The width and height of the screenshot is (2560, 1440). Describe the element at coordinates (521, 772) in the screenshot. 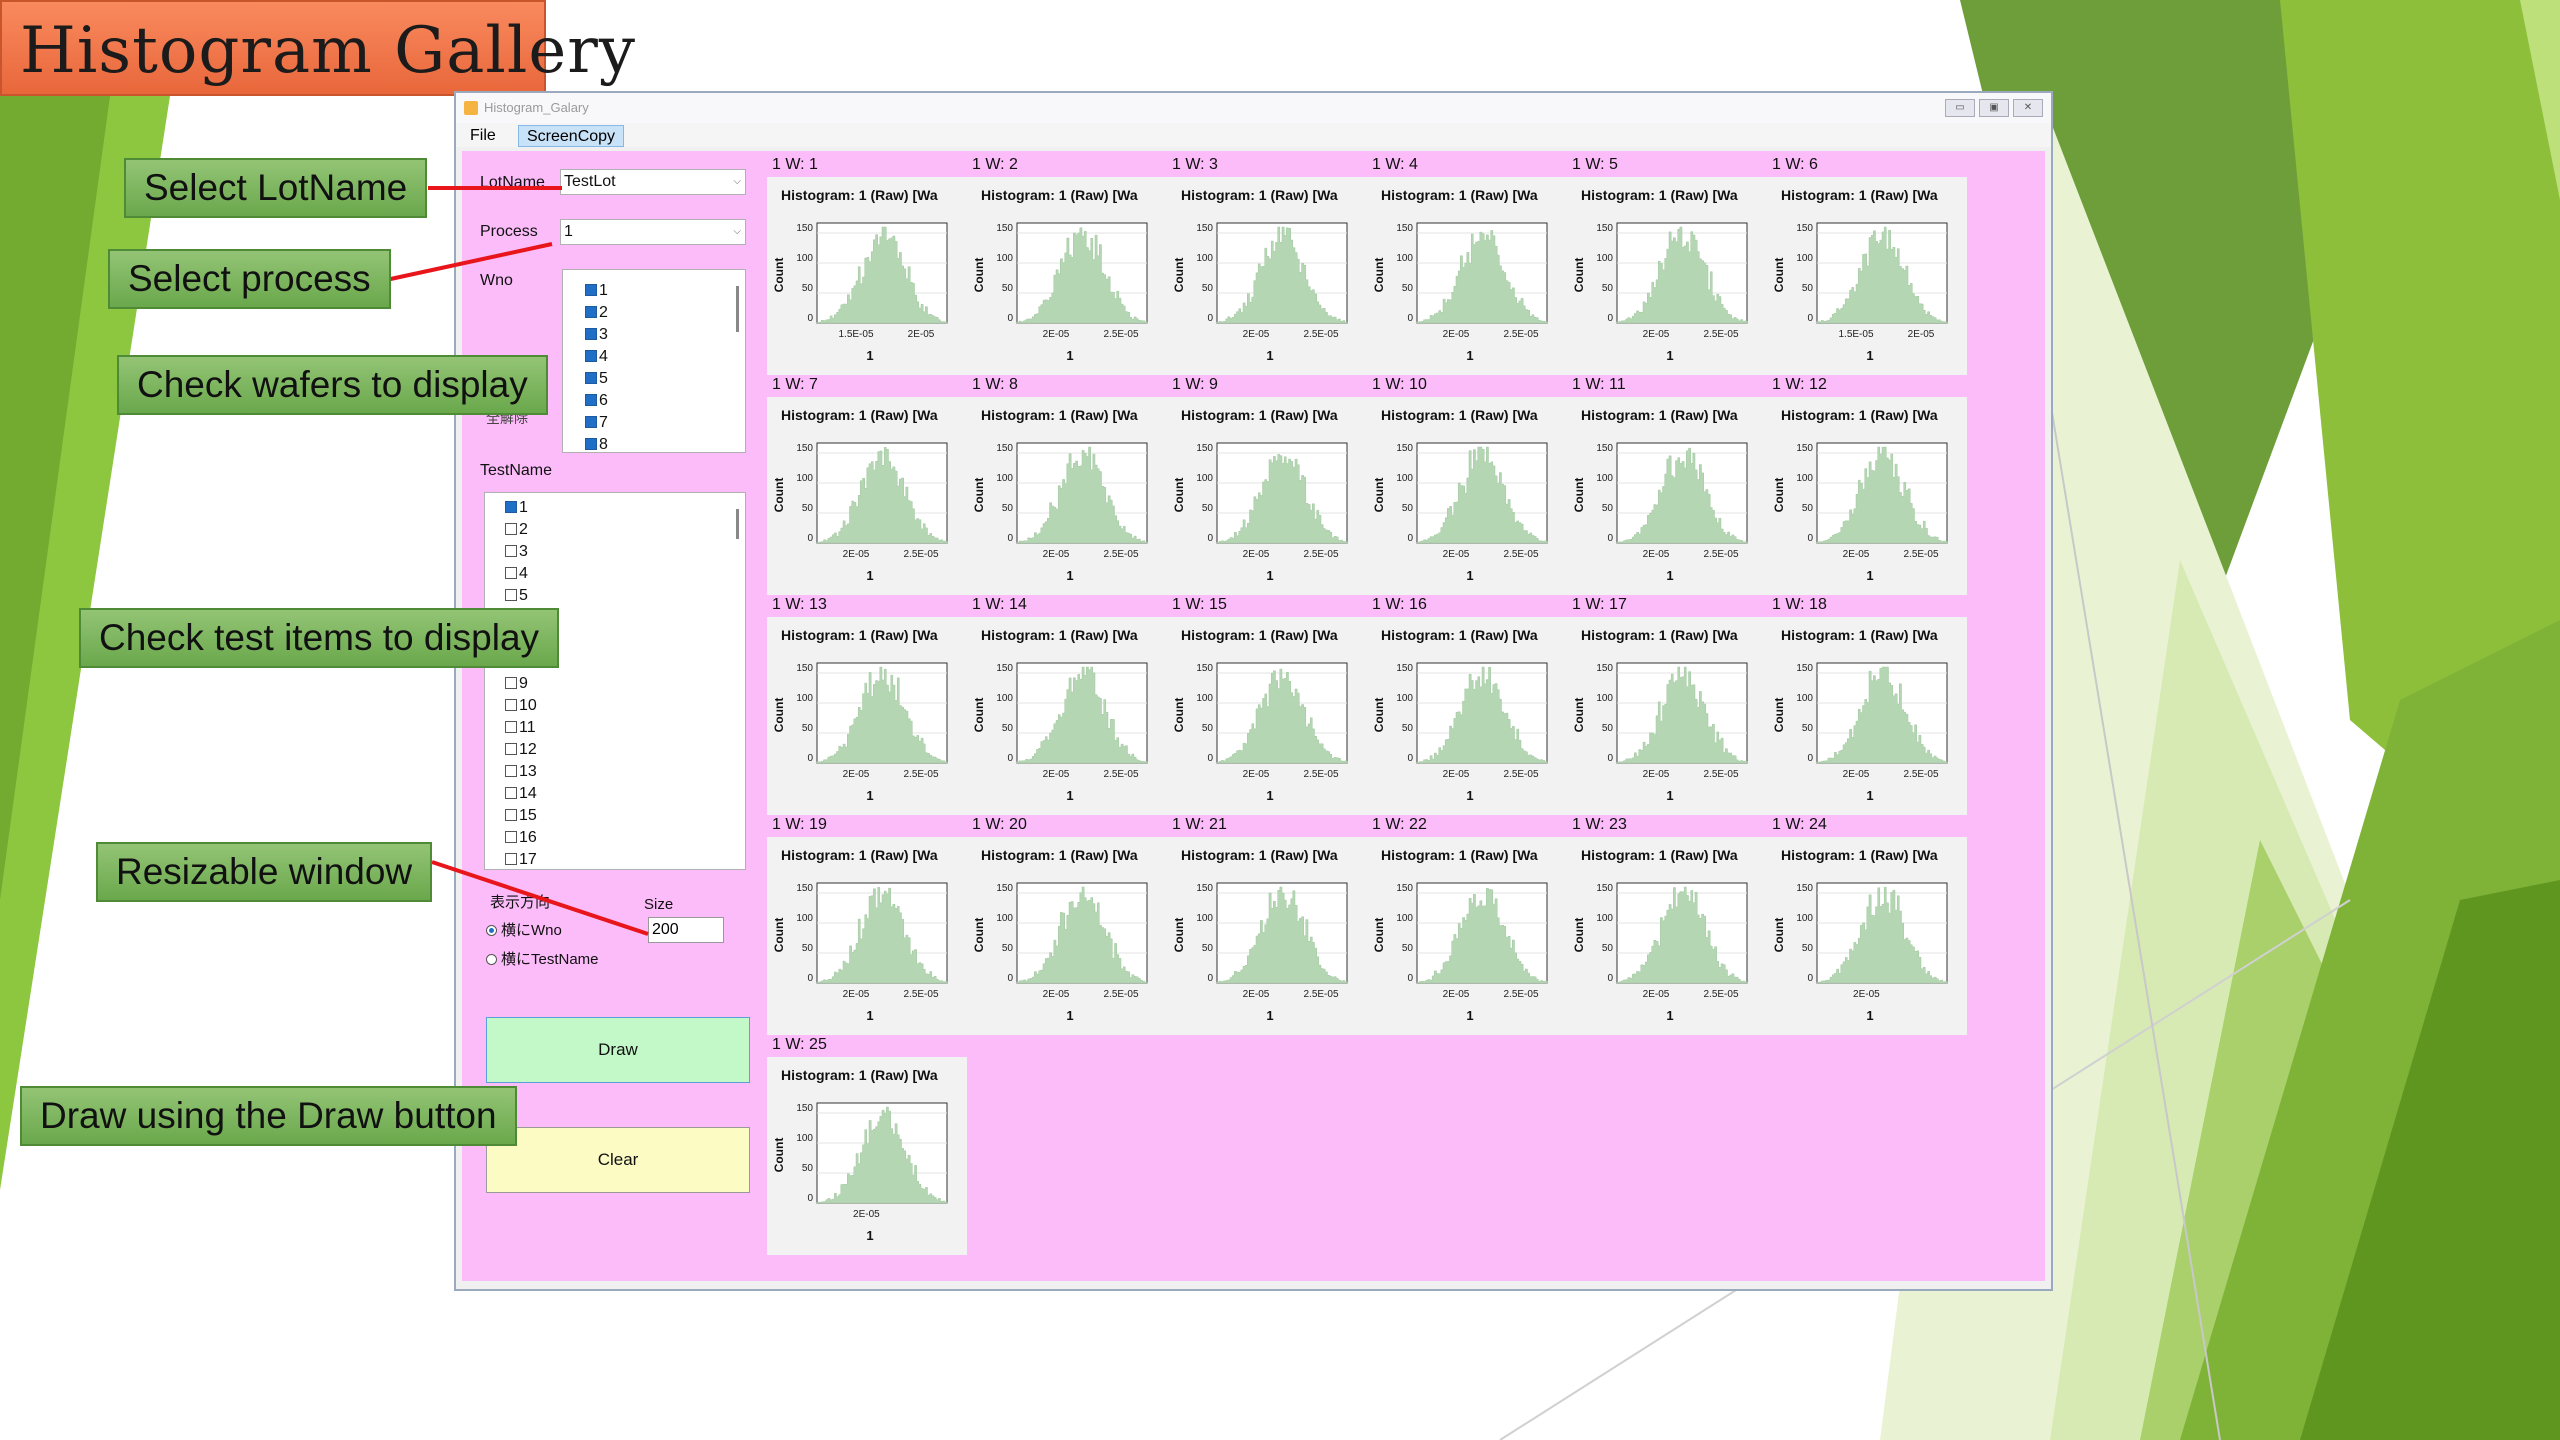

I see `testname-item: 13` at that location.